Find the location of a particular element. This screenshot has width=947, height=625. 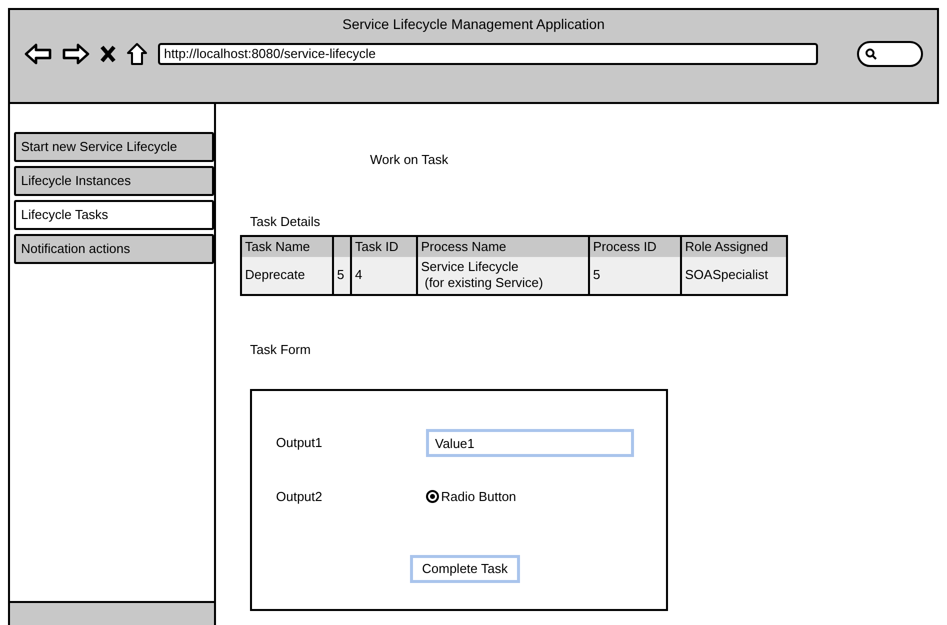

table-cell: Service Lifecycle (for existing Service) is located at coordinates (503, 275).